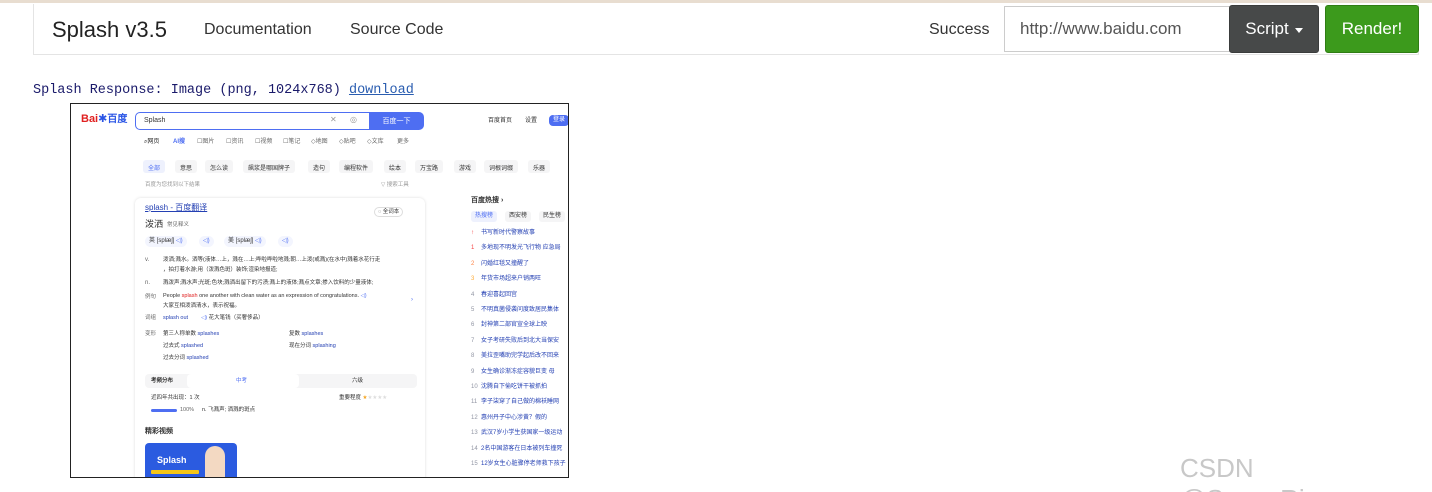 Image resolution: width=1432 pixels, height=492 pixels. Describe the element at coordinates (154, 224) in the screenshot. I see `headword: 泼洒` at that location.